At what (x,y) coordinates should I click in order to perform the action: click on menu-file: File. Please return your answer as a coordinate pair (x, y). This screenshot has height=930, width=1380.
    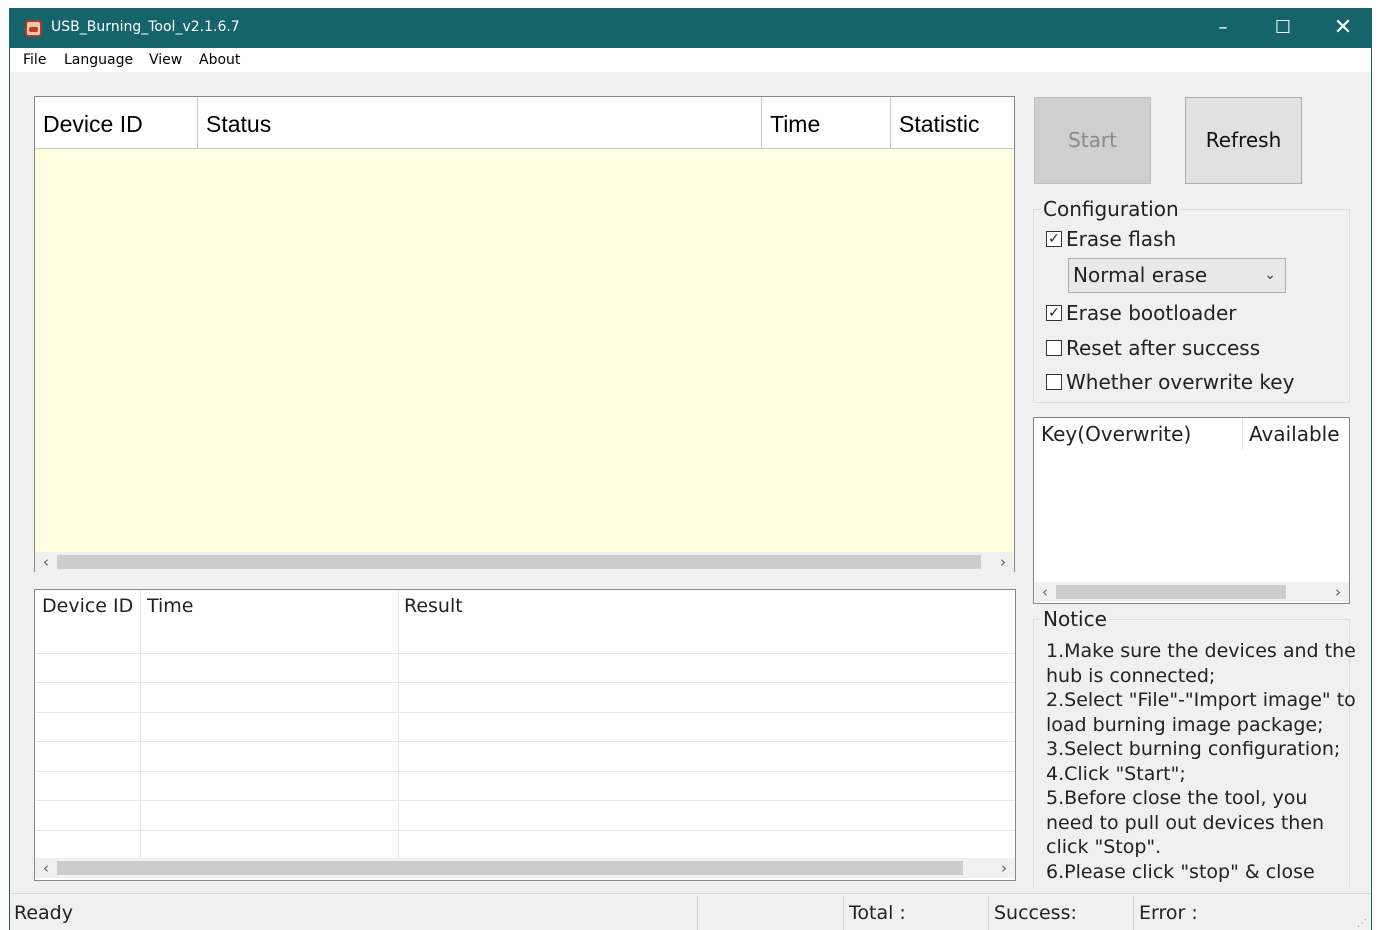
    Looking at the image, I should click on (34, 60).